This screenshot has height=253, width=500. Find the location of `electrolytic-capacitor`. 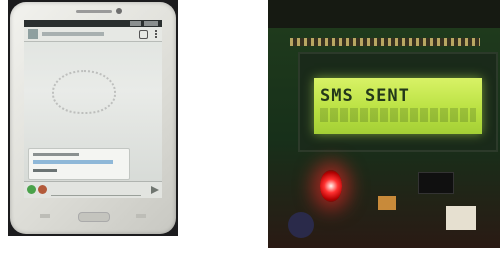

electrolytic-capacitor is located at coordinates (301, 225).